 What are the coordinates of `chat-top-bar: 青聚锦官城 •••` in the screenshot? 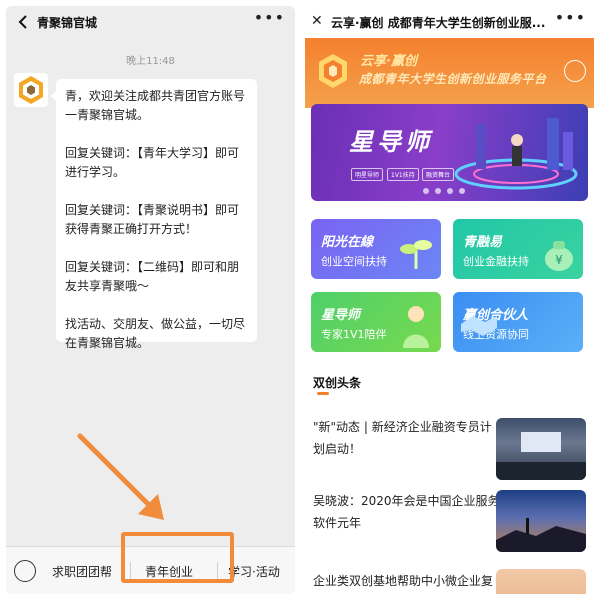 It's located at (150, 22).